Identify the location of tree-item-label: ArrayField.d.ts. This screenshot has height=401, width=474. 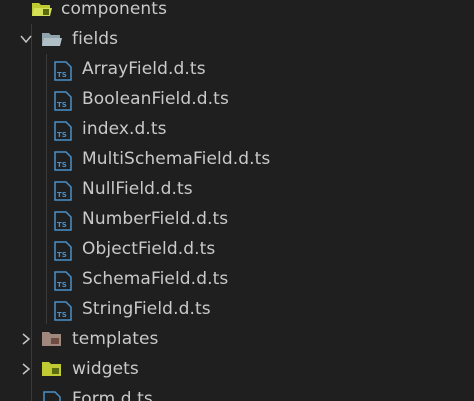
(144, 69).